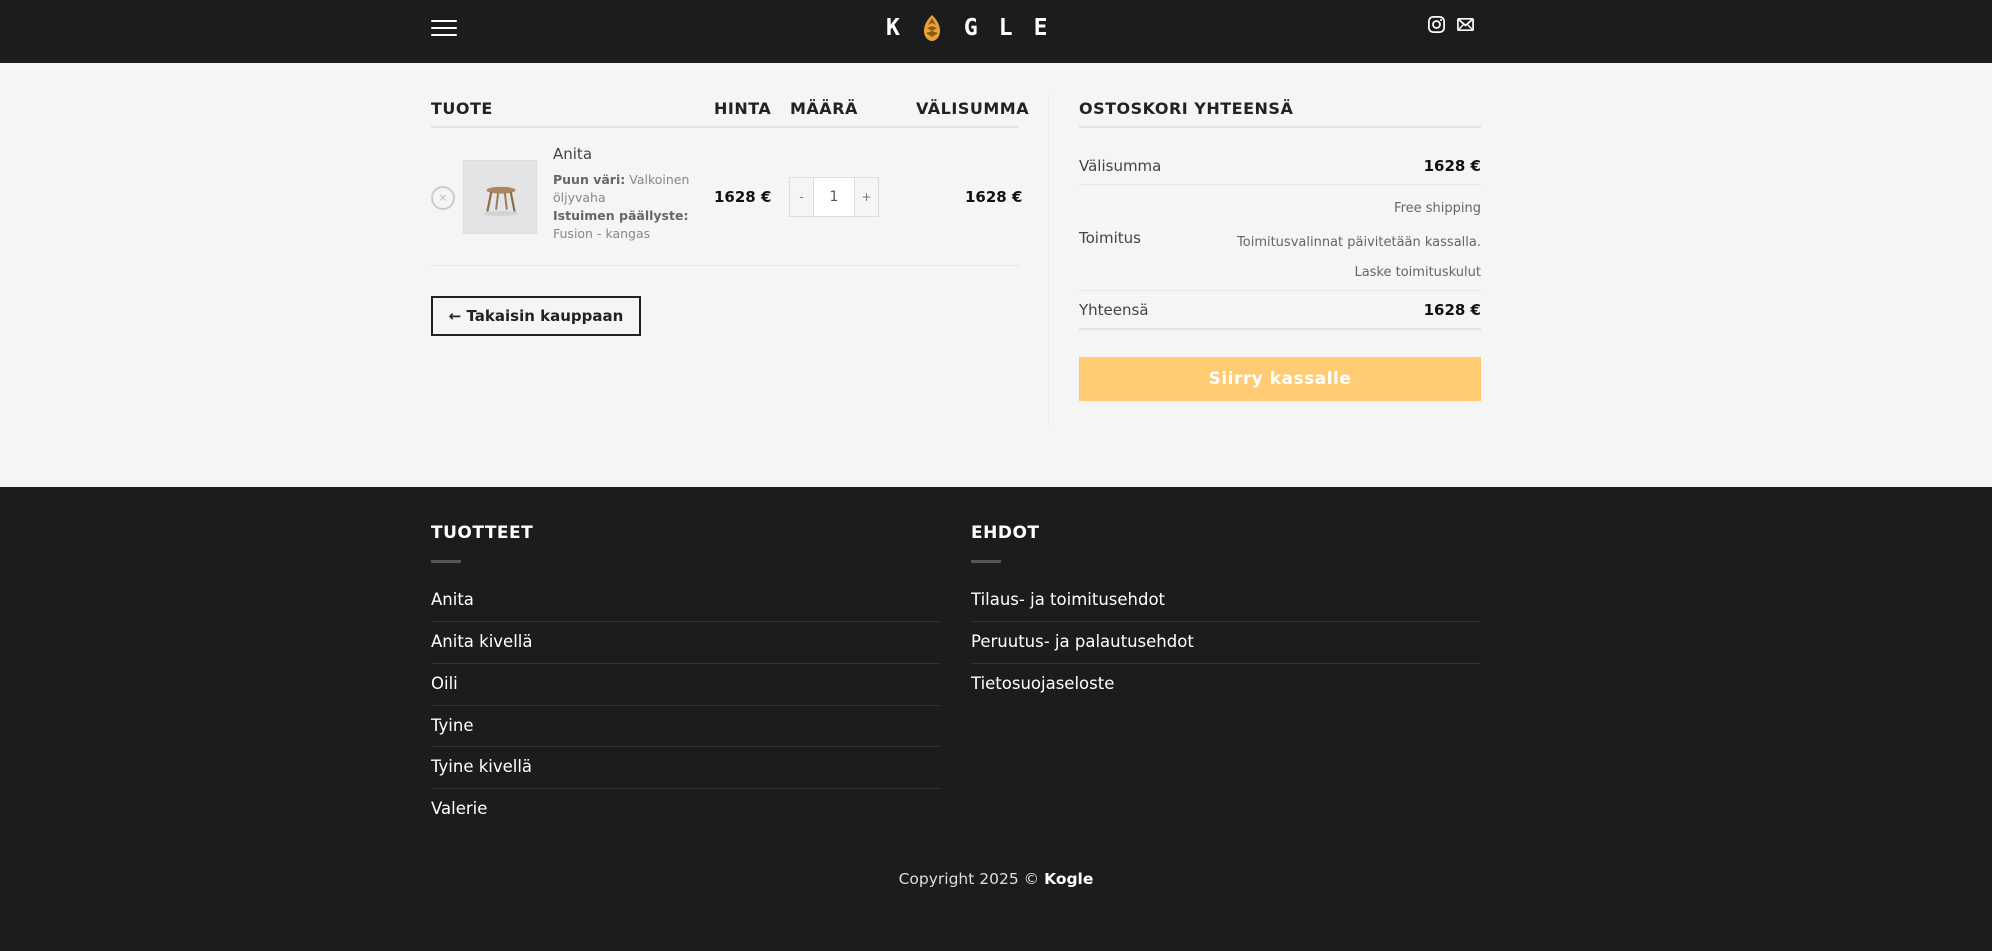  What do you see at coordinates (1452, 166) in the screenshot?
I see `subtotal-value: 1628 €` at bounding box center [1452, 166].